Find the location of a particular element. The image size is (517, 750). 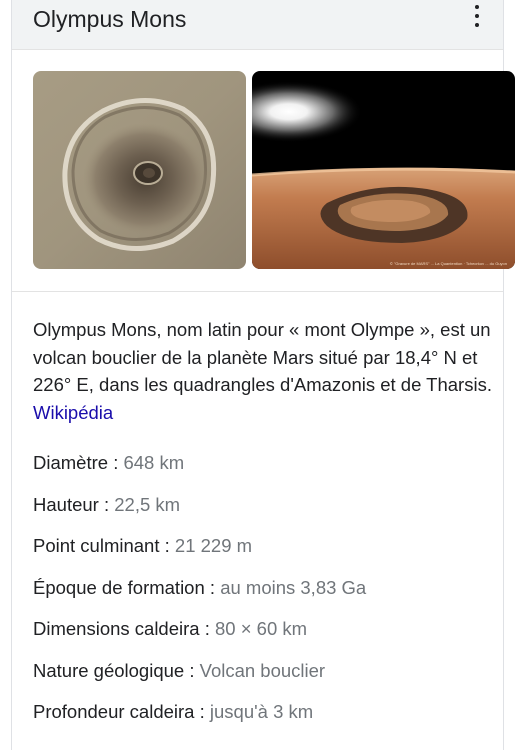

fact-value: 80 × 60 km is located at coordinates (261, 628).